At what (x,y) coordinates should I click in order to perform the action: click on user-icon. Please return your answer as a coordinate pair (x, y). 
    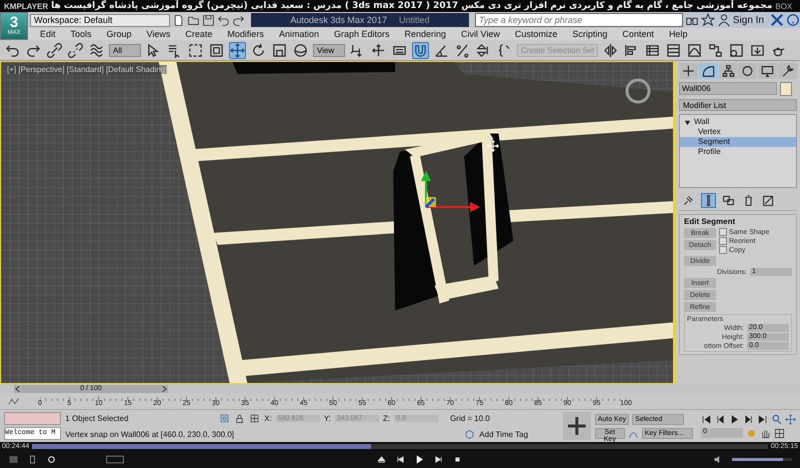
    Looking at the image, I should click on (723, 20).